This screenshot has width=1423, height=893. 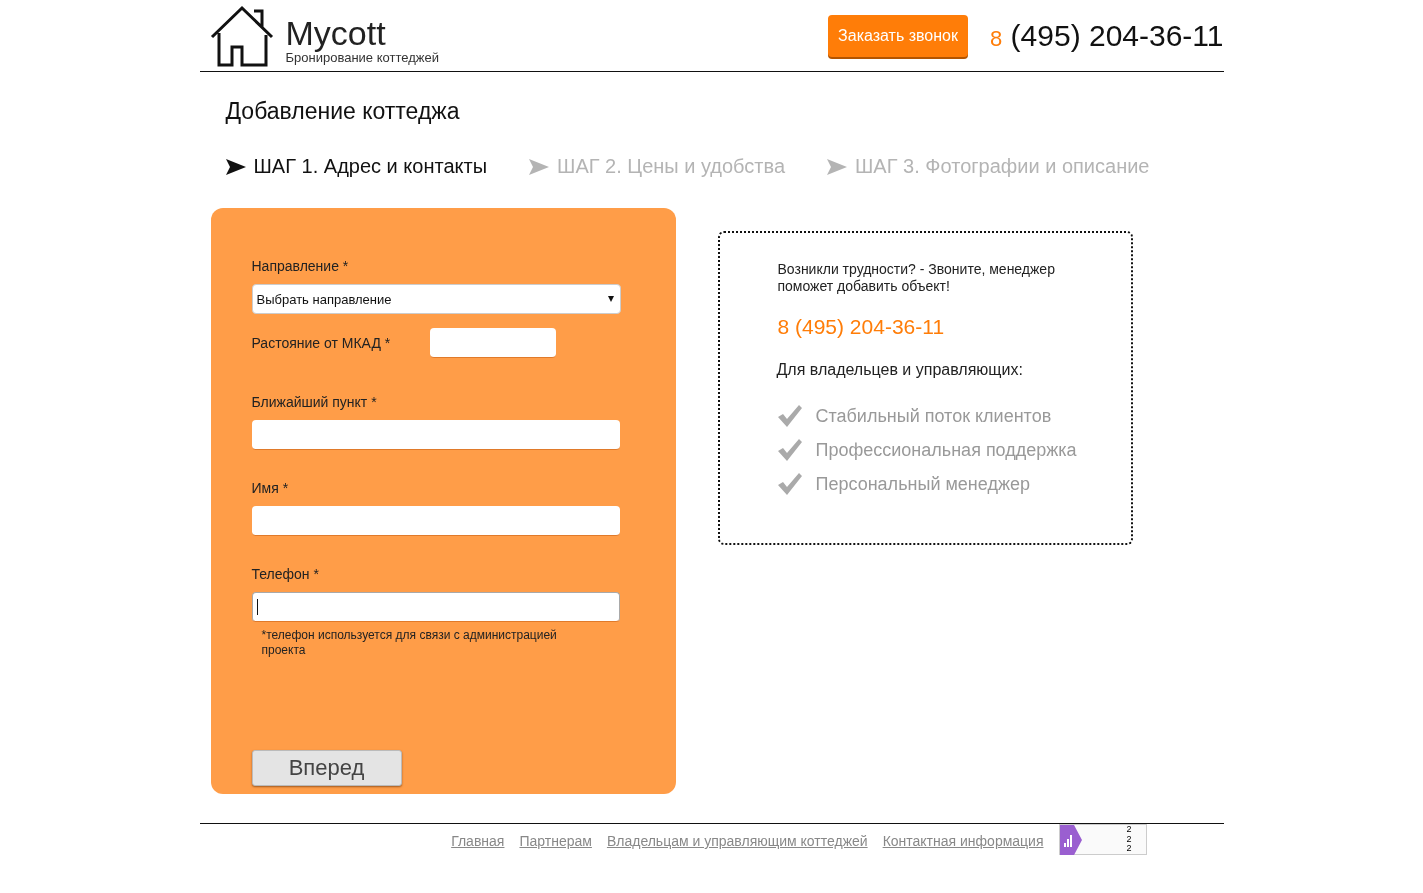 What do you see at coordinates (737, 841) in the screenshot?
I see `footer-link: Владельцам и управляющим коттеджей` at bounding box center [737, 841].